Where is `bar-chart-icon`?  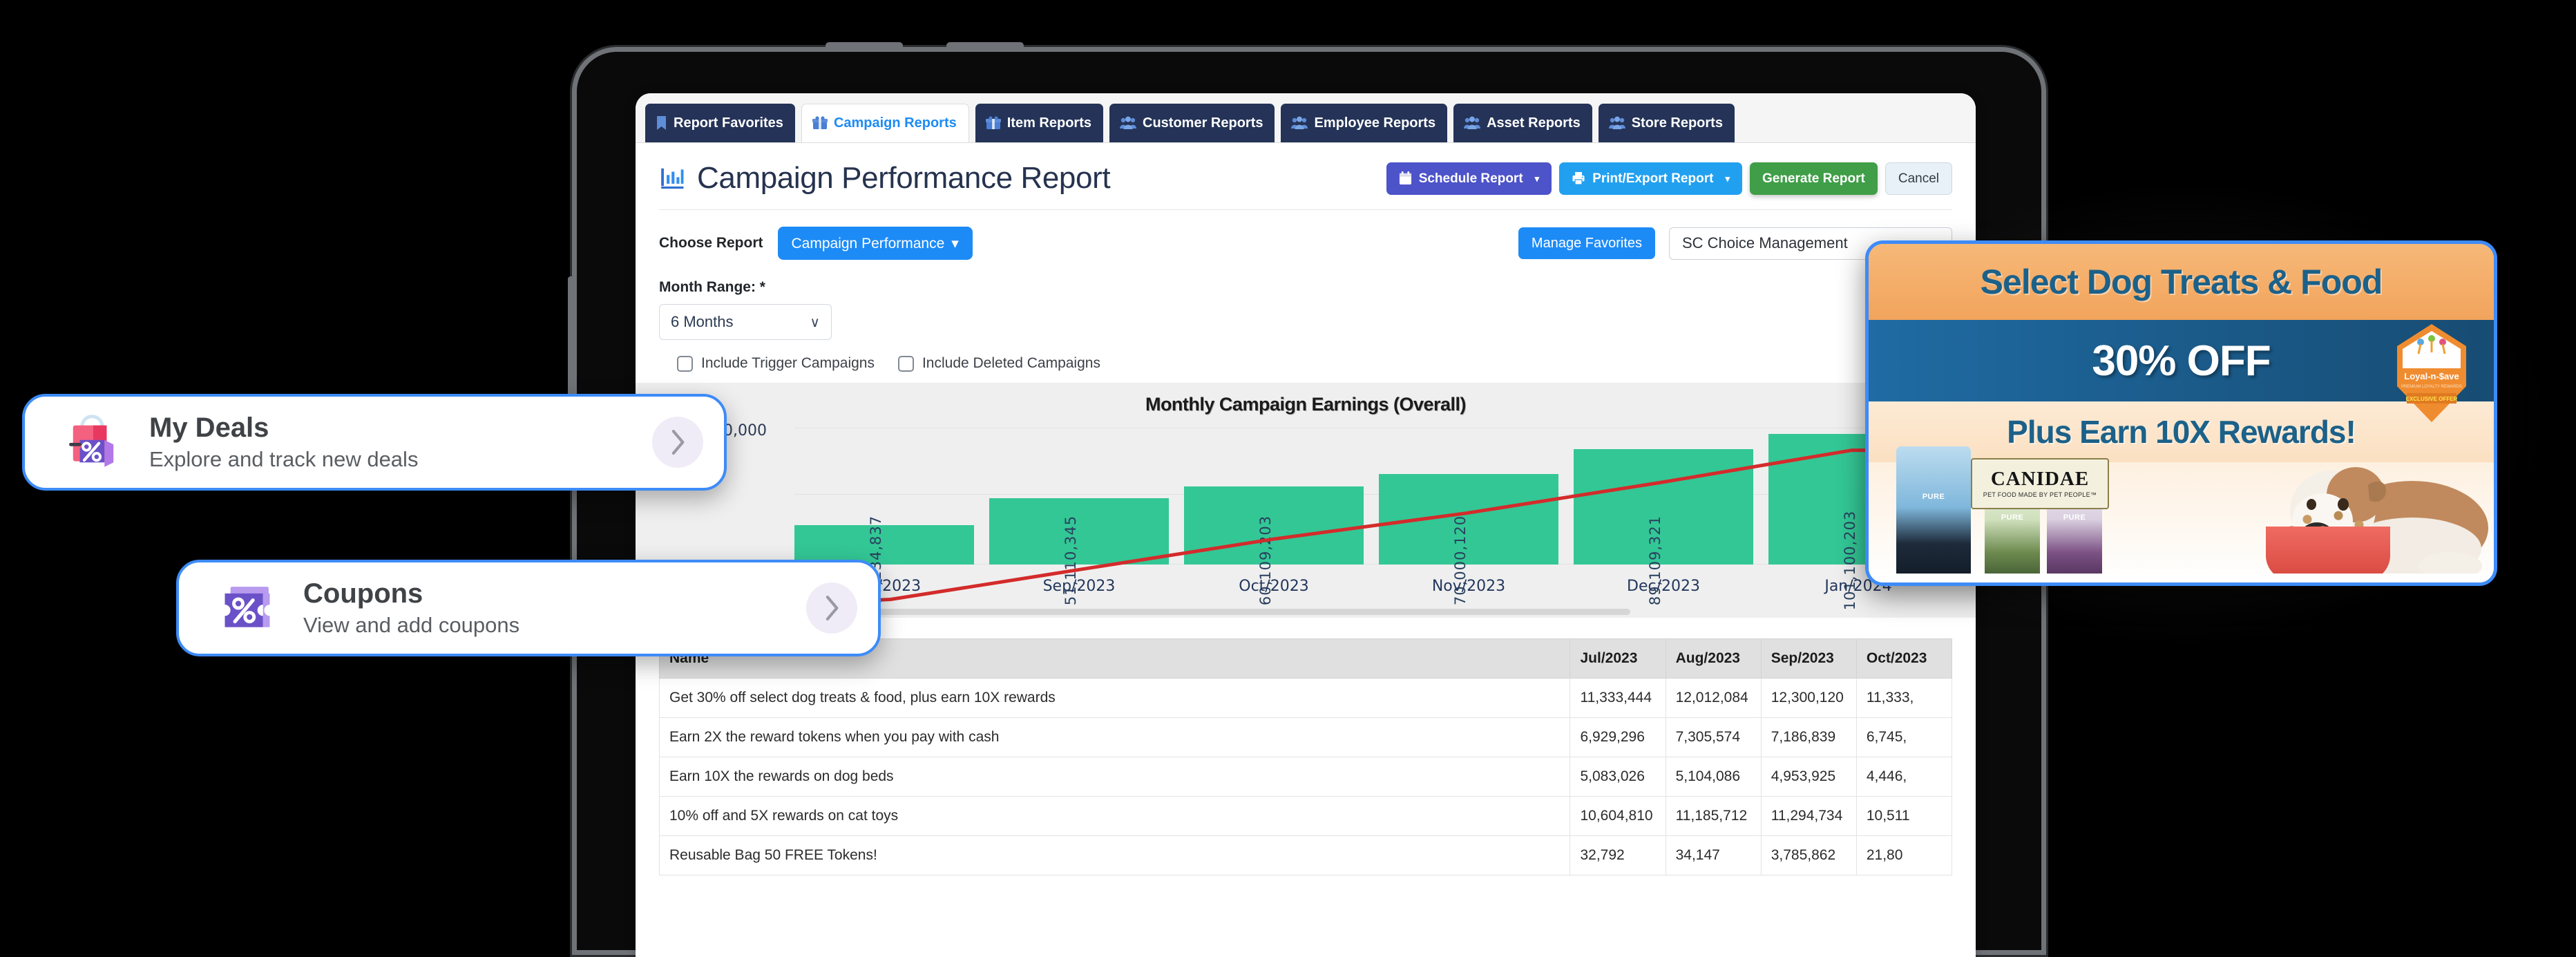
bar-chart-icon is located at coordinates (672, 178).